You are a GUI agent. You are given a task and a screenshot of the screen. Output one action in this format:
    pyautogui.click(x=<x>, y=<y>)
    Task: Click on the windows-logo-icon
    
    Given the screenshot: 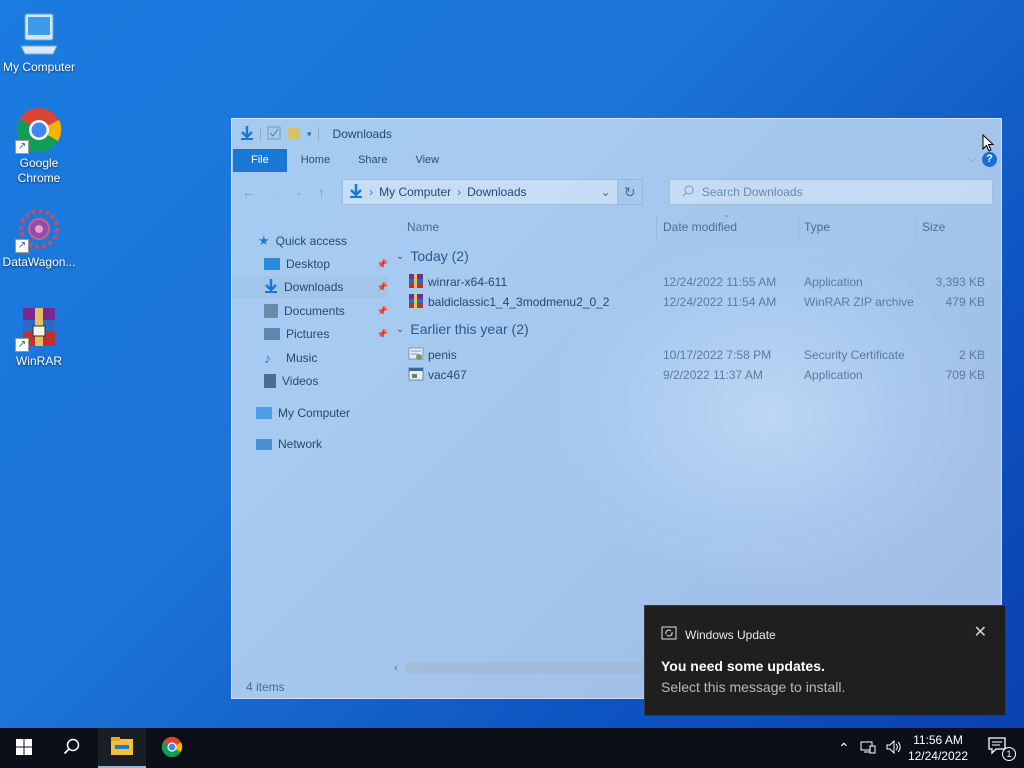 What is the action you would take?
    pyautogui.click(x=24, y=748)
    